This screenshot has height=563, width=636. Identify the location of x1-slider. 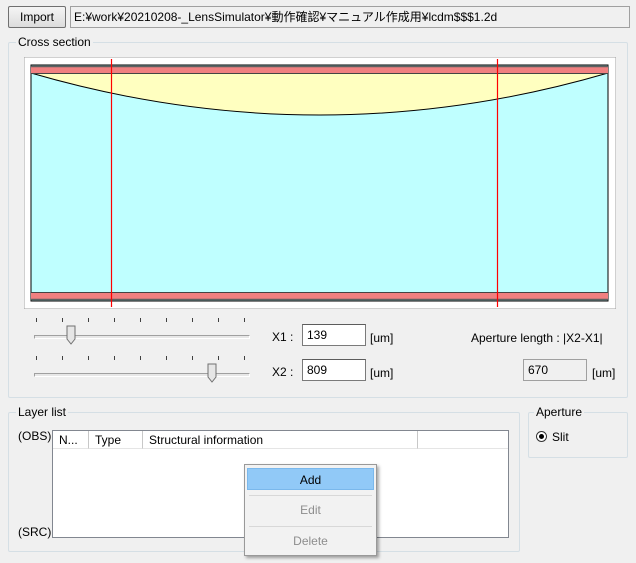
(143, 331).